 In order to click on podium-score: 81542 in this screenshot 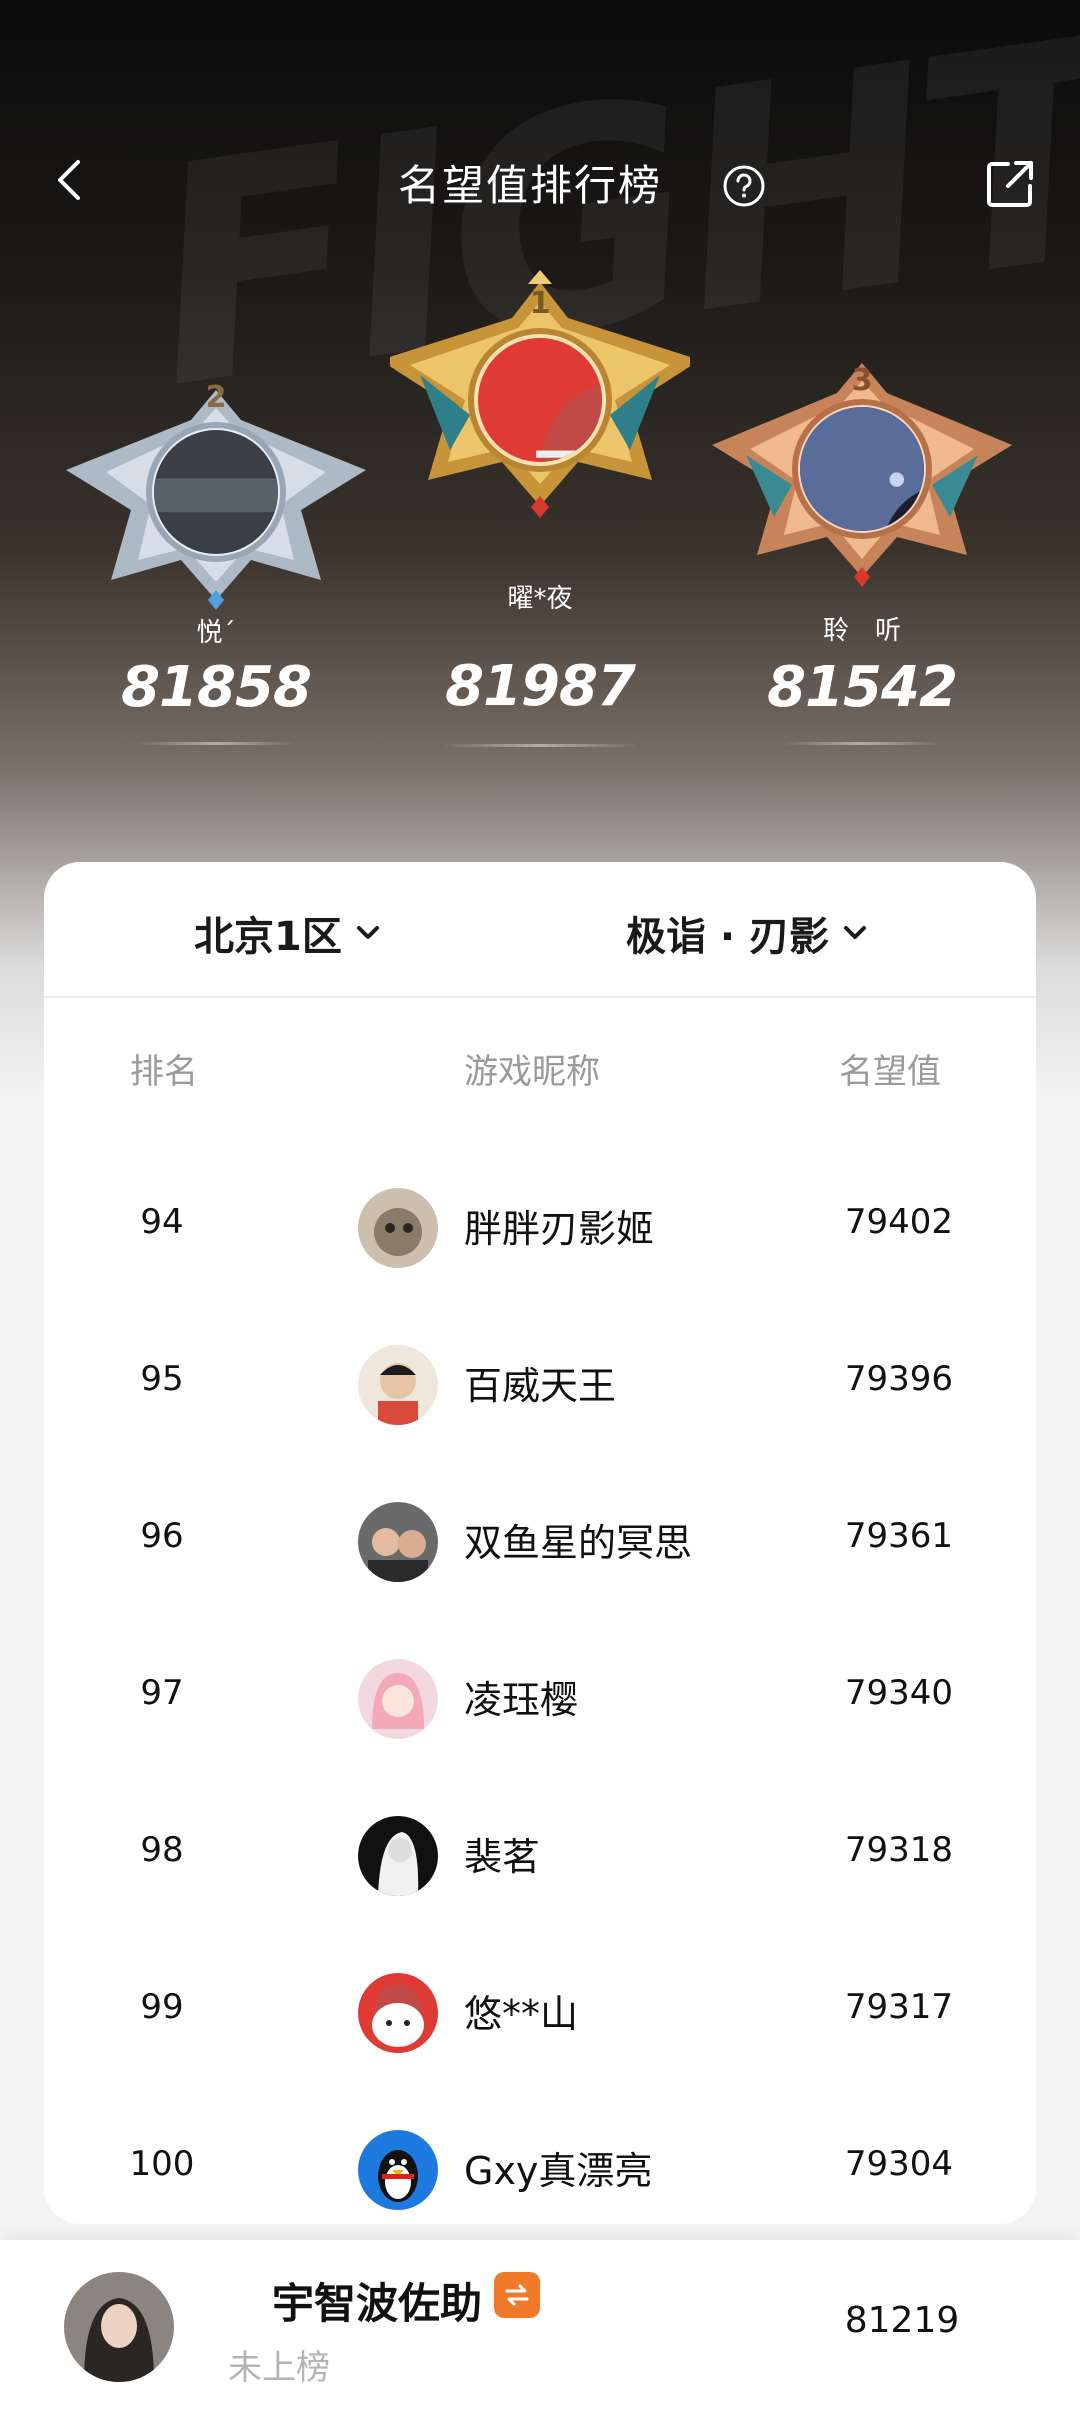, I will do `click(862, 687)`.